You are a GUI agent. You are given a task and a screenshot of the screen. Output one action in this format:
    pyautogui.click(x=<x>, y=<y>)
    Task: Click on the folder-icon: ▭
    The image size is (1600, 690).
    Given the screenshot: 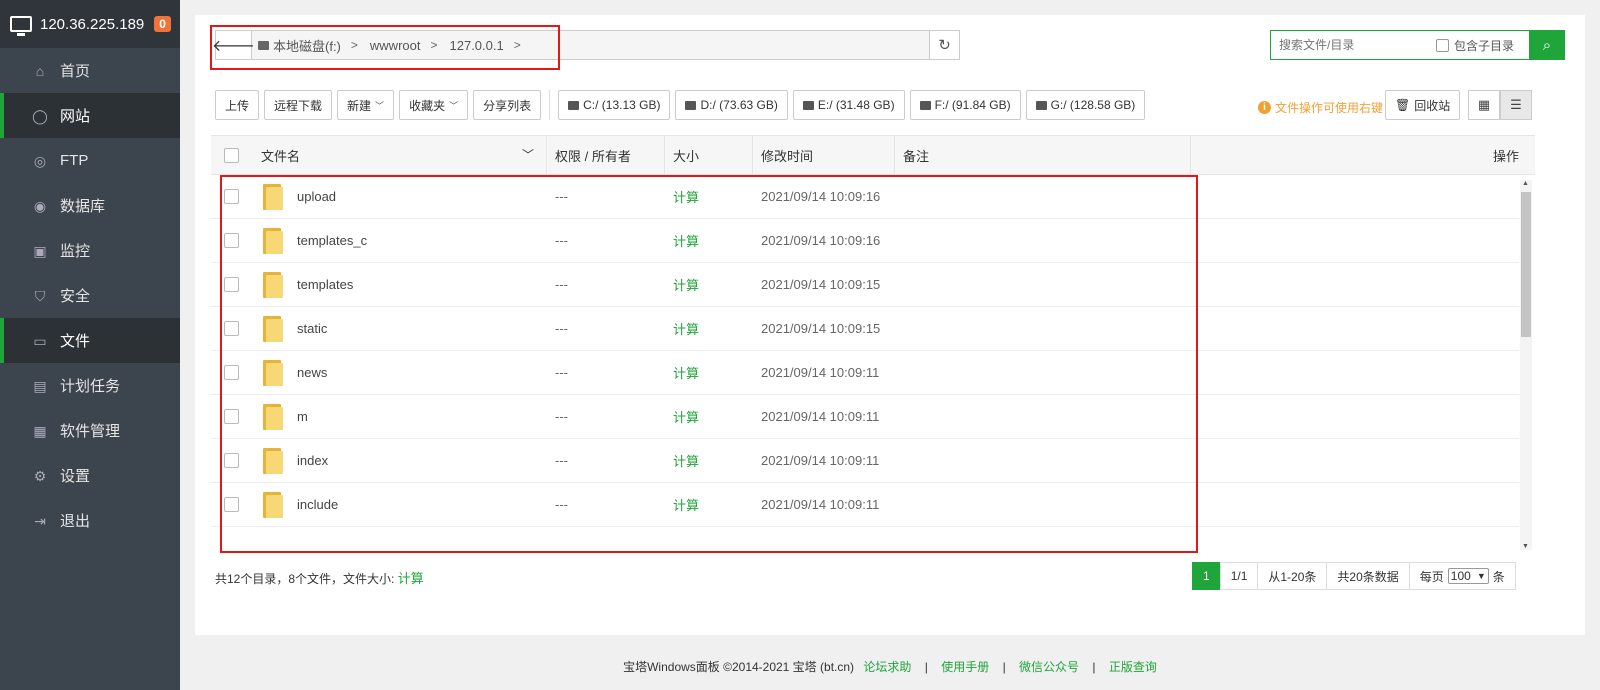 What is the action you would take?
    pyautogui.click(x=40, y=340)
    